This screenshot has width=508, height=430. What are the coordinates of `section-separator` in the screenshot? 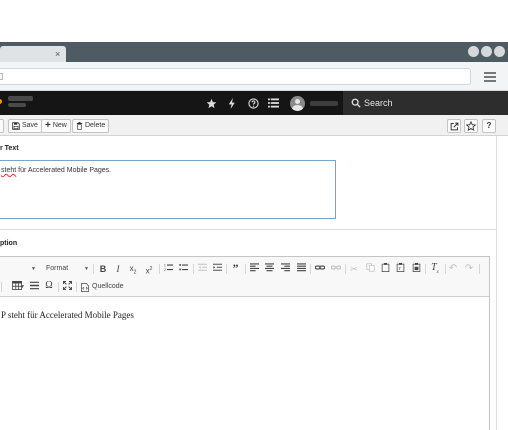 It's located at (248, 229).